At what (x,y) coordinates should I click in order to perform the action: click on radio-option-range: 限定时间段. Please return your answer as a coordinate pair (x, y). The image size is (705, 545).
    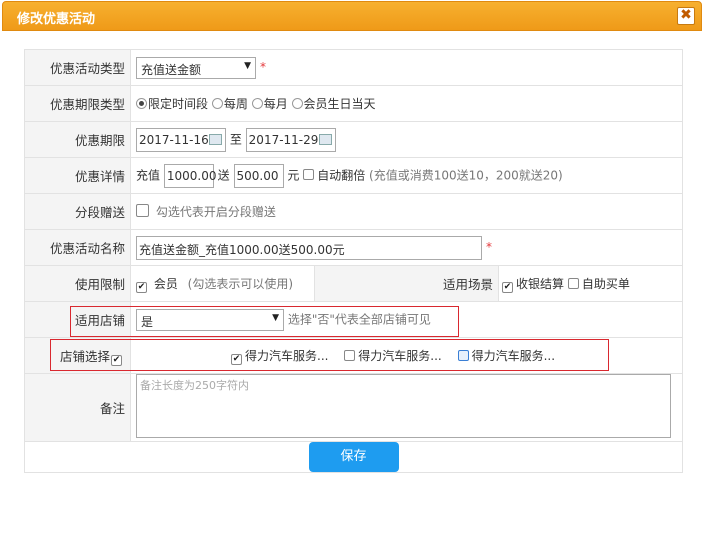
    Looking at the image, I should click on (172, 104).